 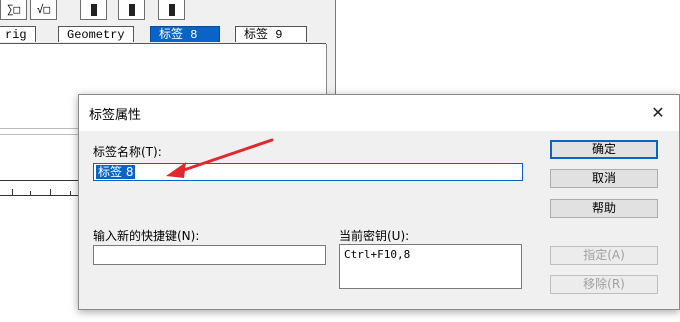 I want to click on toolbar: ∑□ √□, so click(x=165, y=11).